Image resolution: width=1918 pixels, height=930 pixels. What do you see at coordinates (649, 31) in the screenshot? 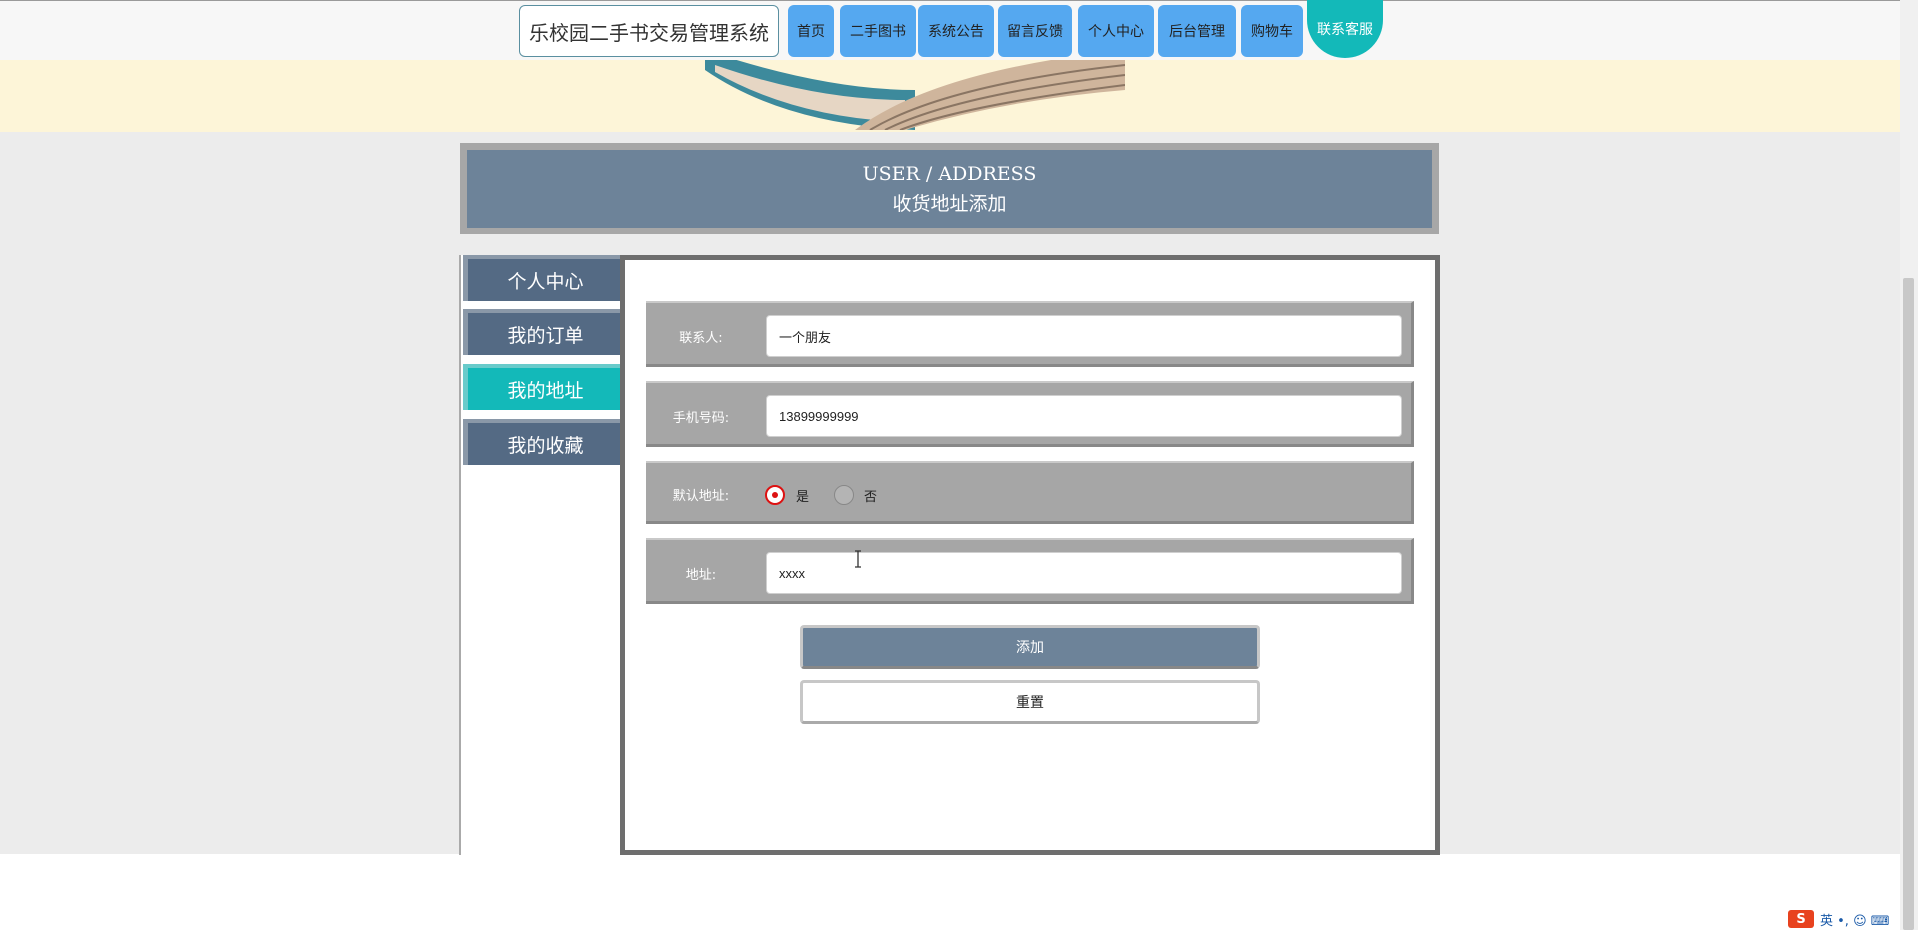
I see `site-title: 乐校园二手书交易管理系统` at bounding box center [649, 31].